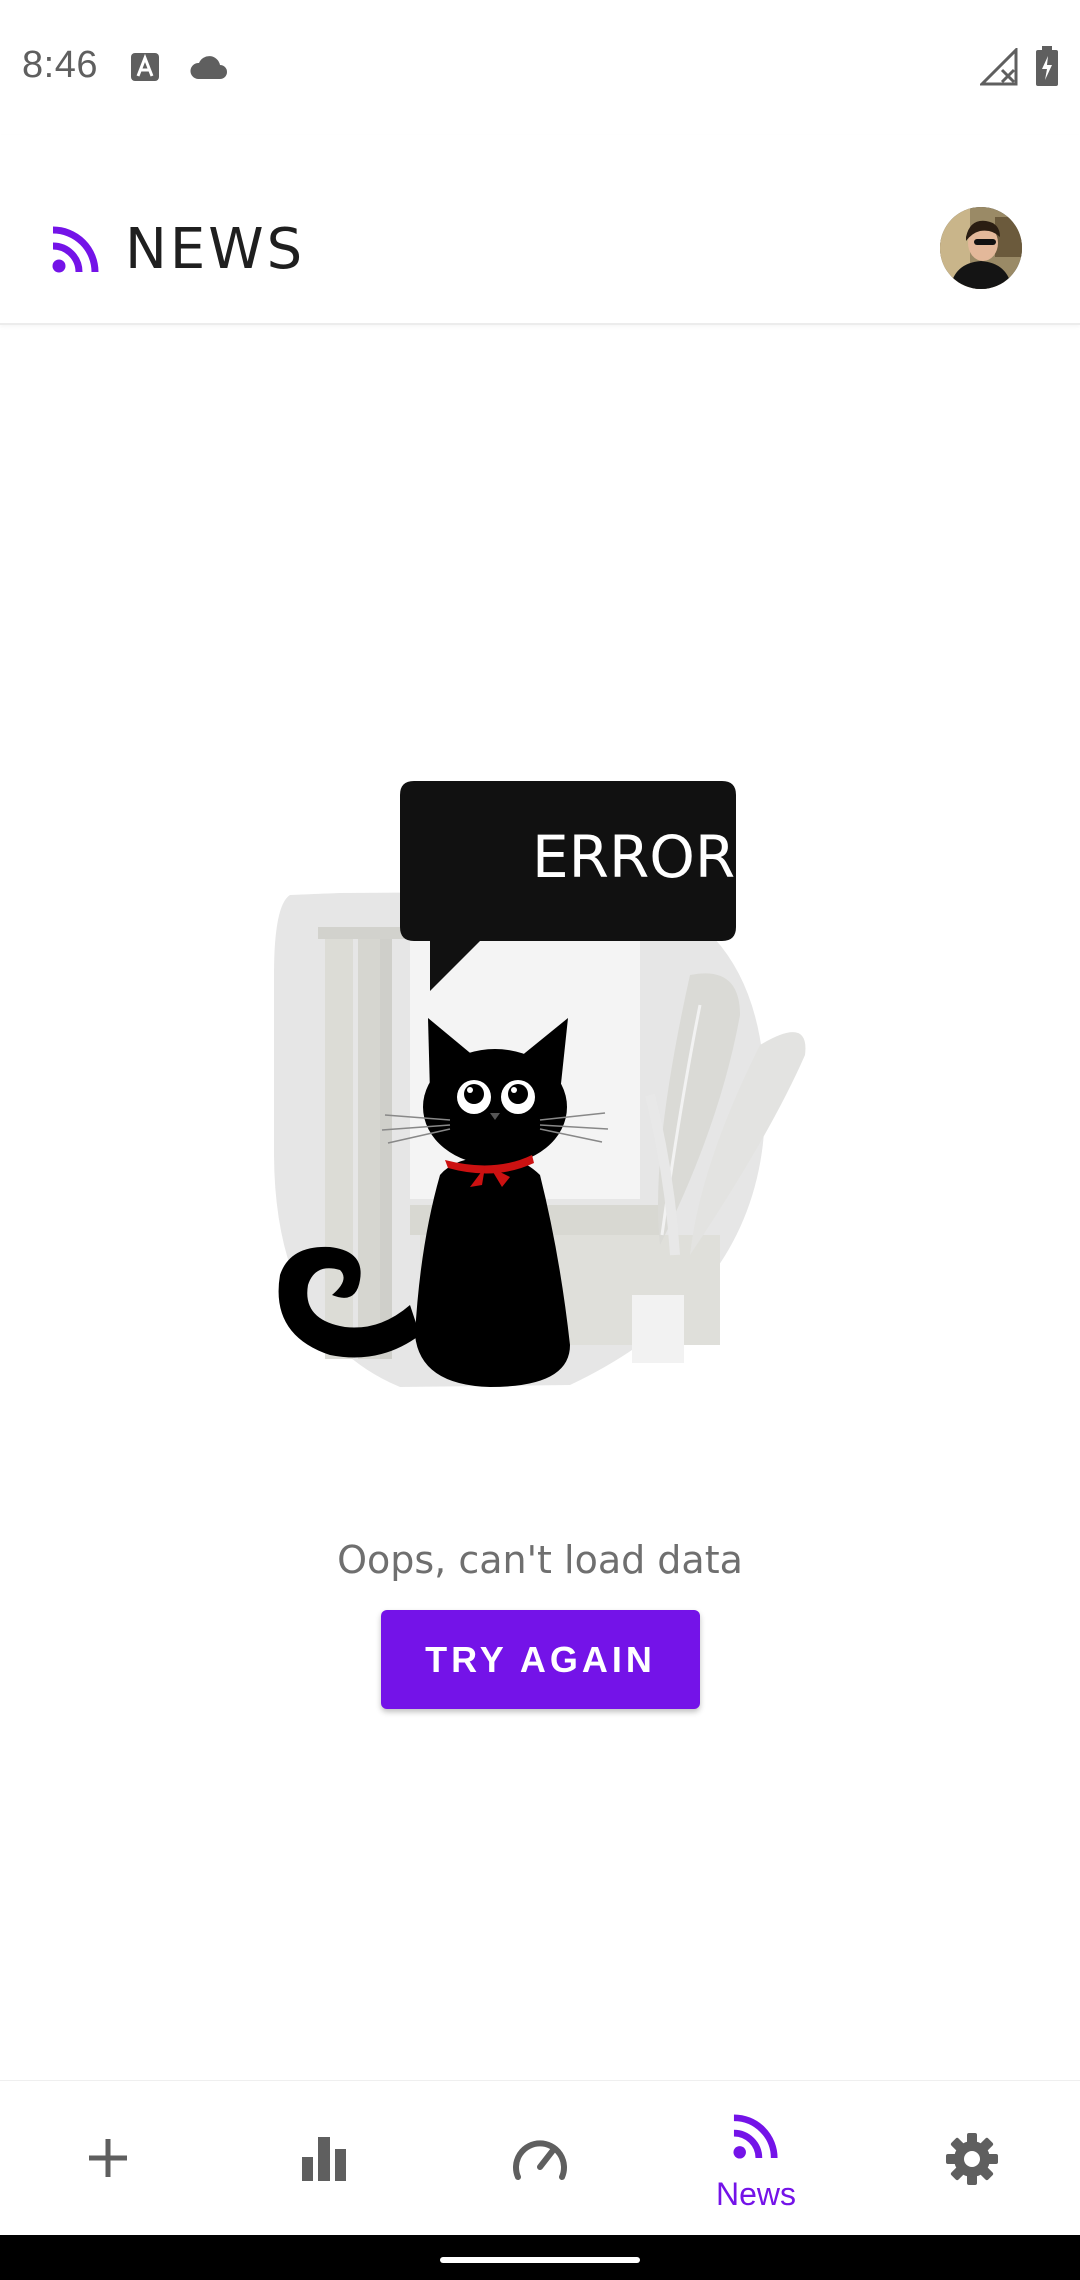  Describe the element at coordinates (60, 65) in the screenshot. I see `status-time: 8:46` at that location.